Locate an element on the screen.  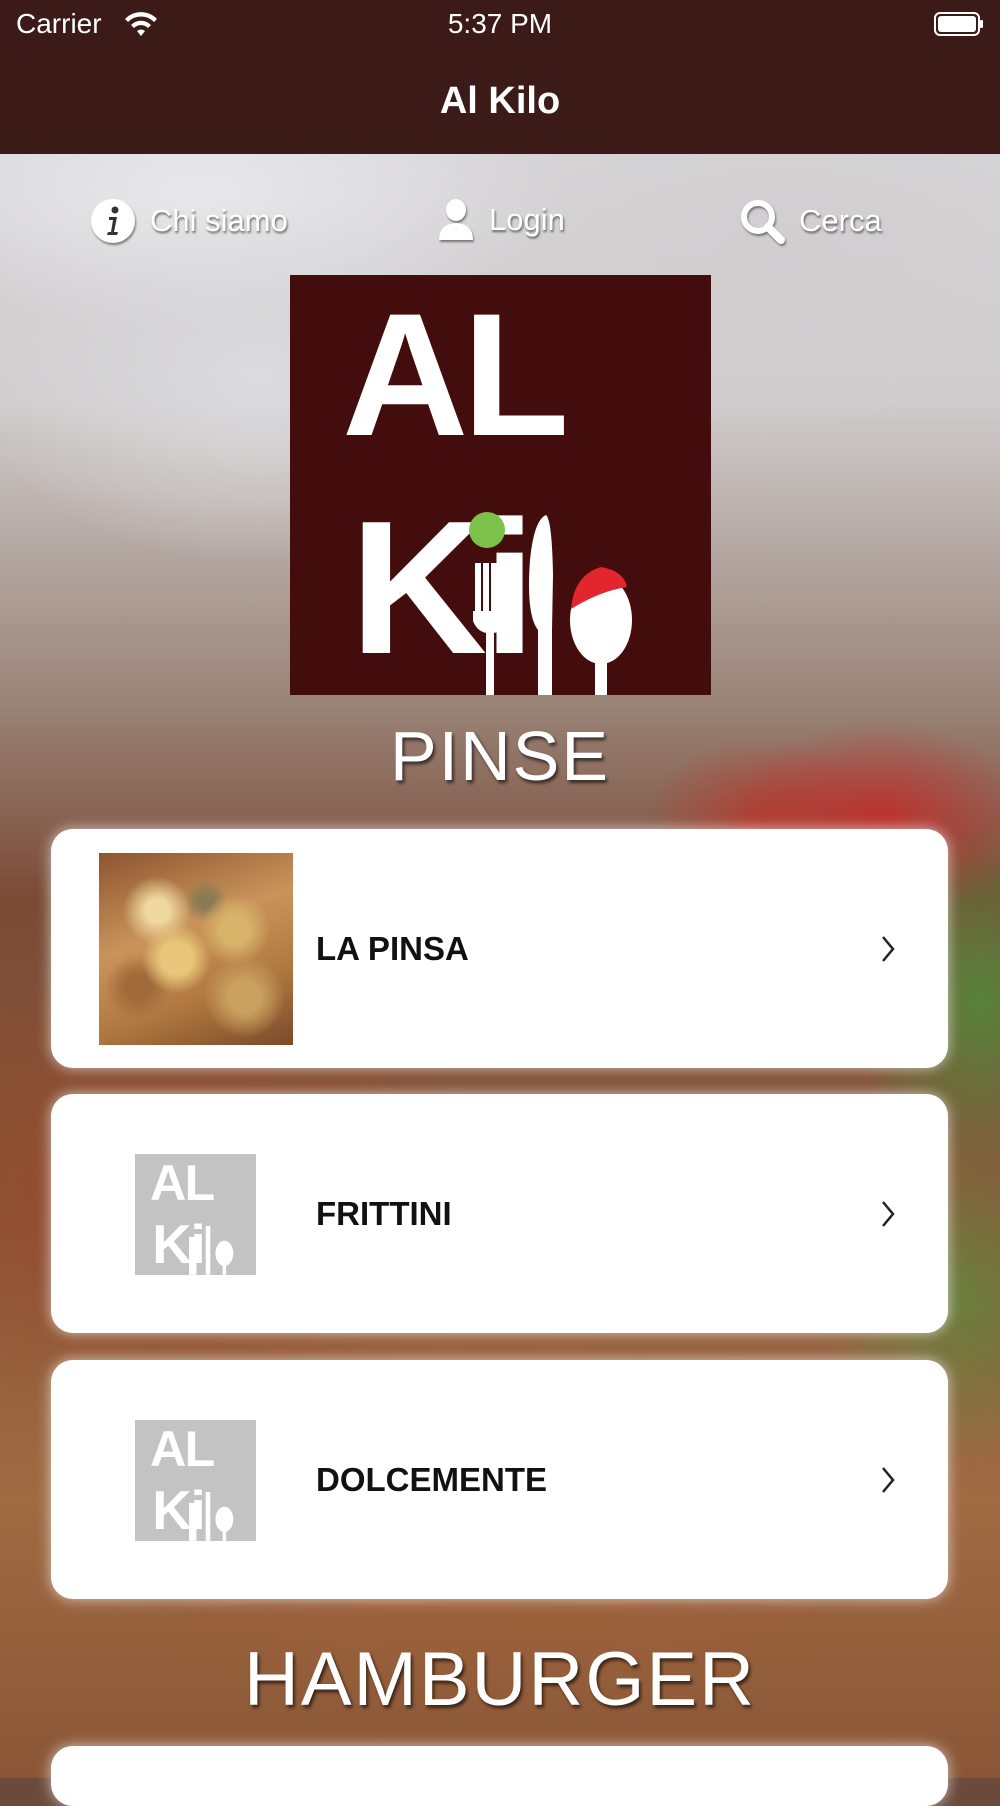
login-label: Login is located at coordinates (527, 219).